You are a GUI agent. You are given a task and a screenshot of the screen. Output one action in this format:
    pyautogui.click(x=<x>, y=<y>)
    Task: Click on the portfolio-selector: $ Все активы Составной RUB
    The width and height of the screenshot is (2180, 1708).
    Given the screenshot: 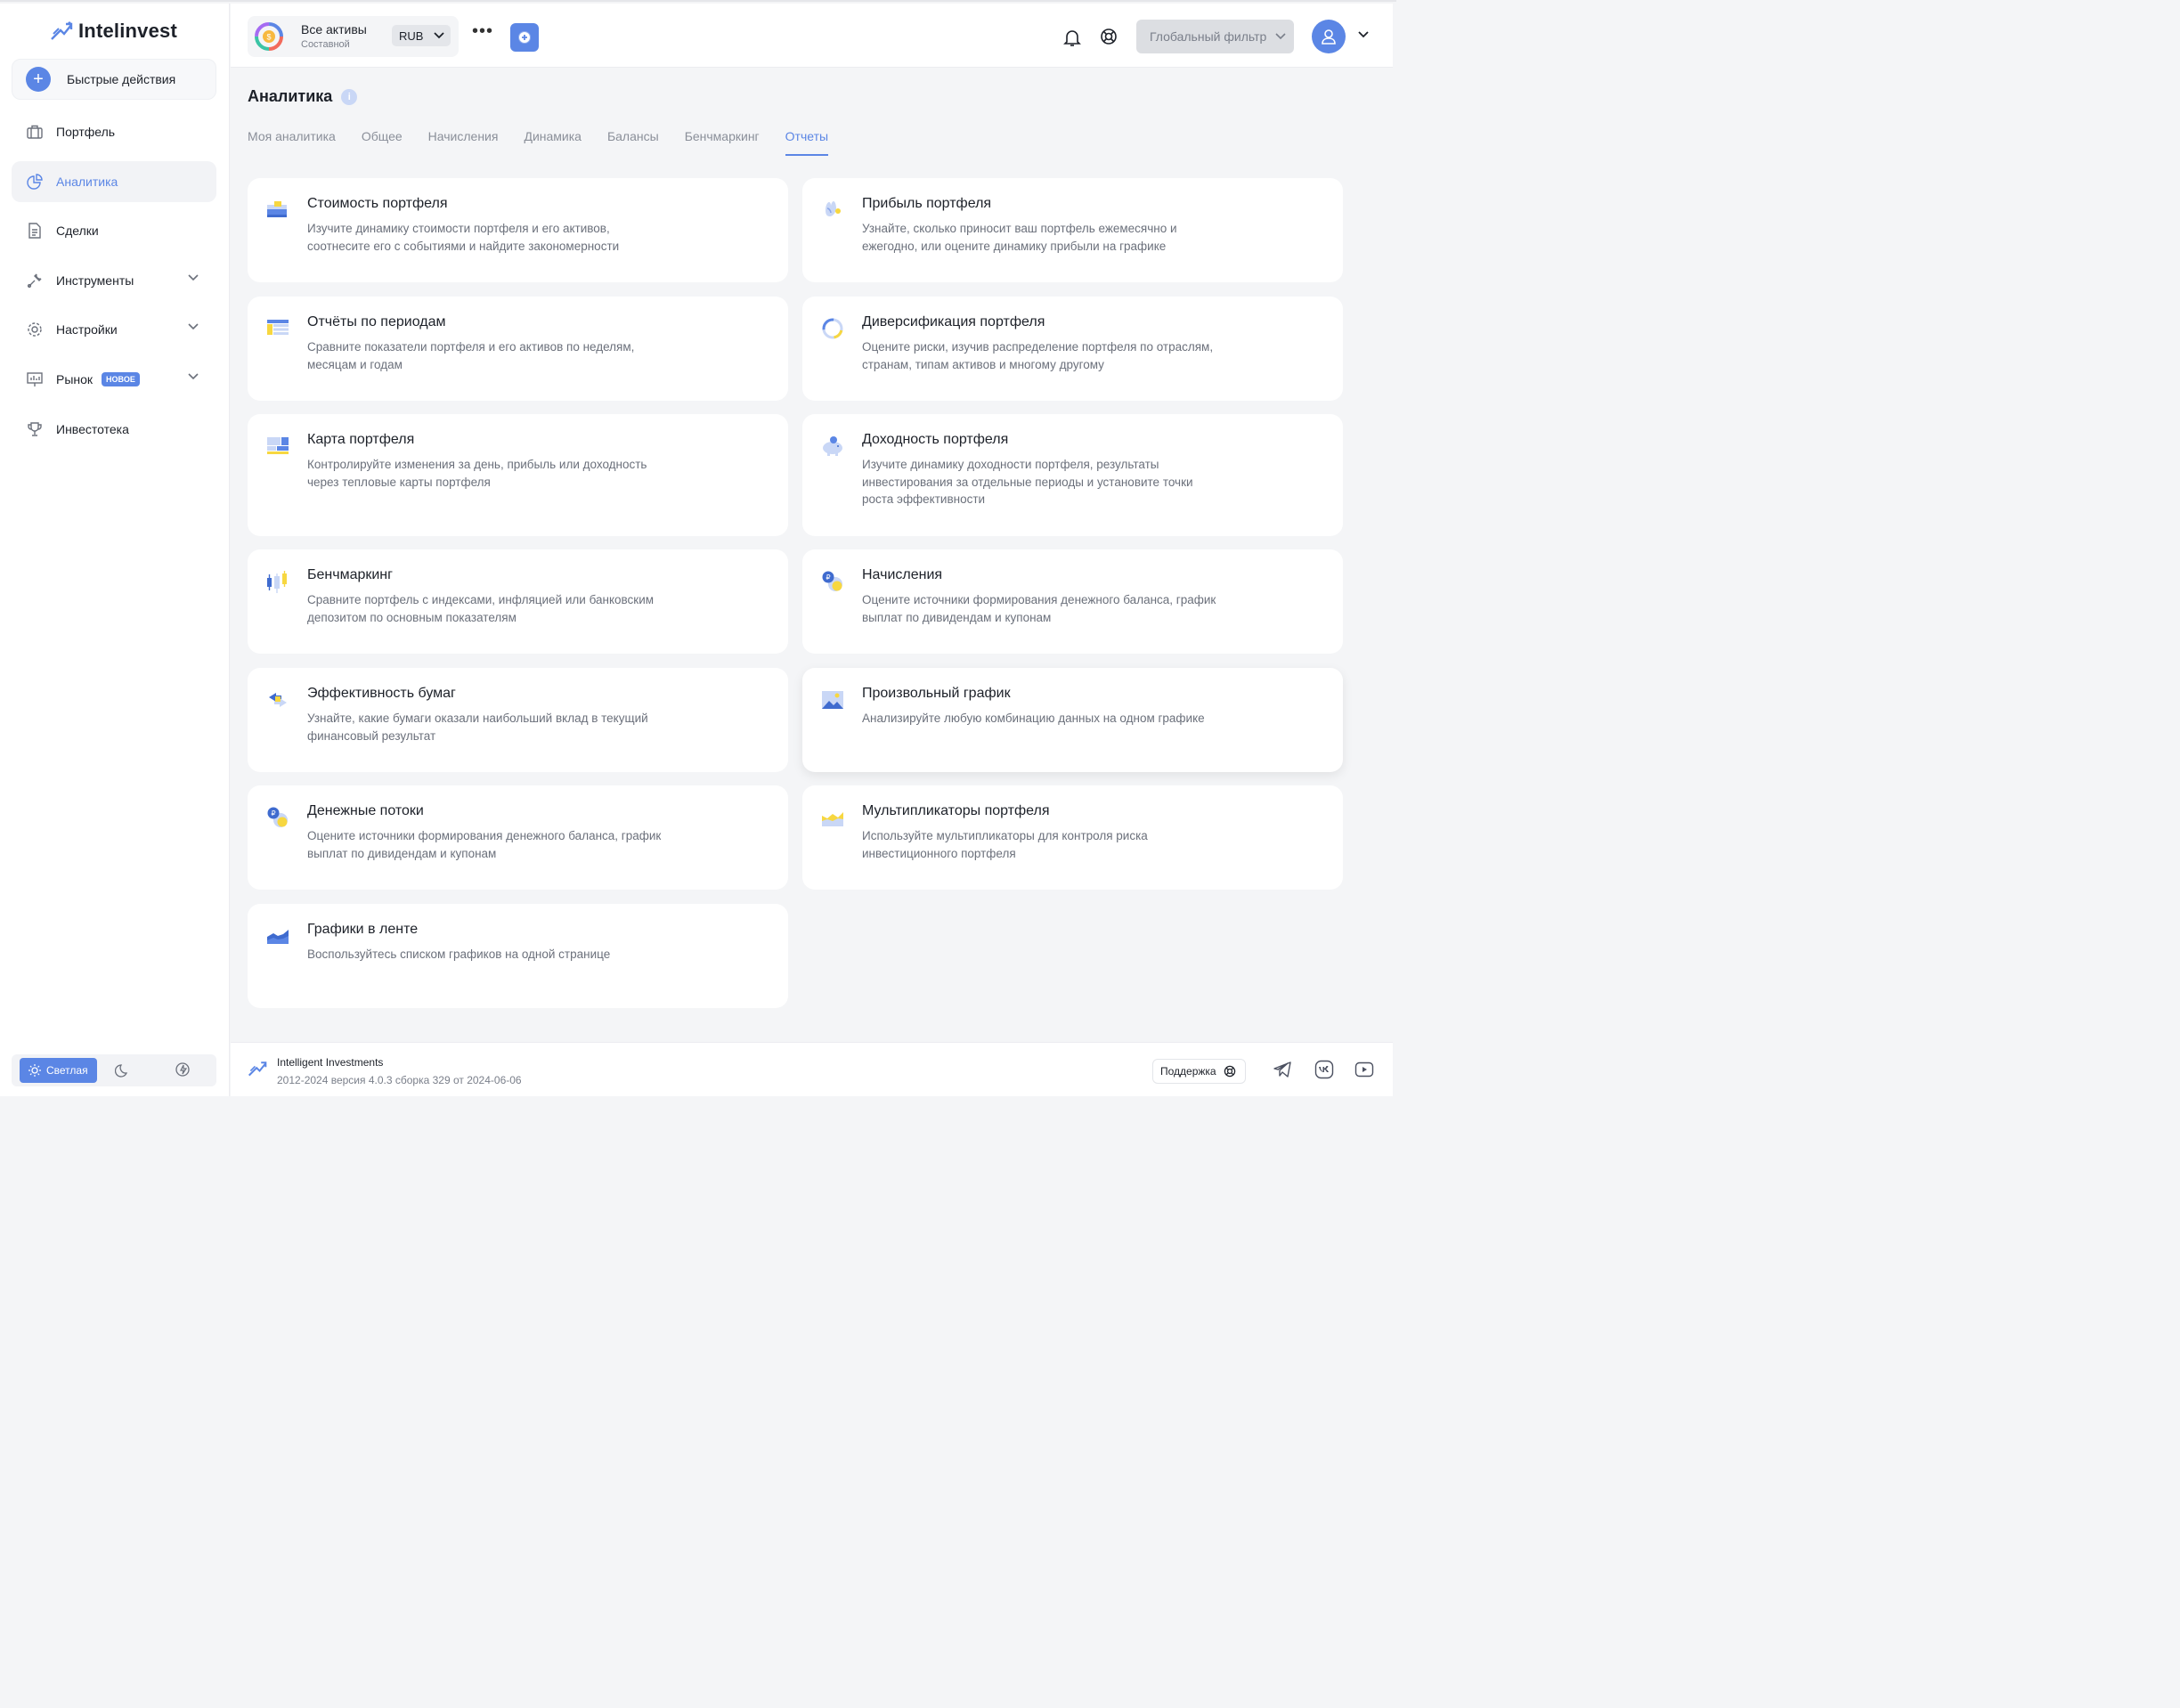 What is the action you would take?
    pyautogui.click(x=353, y=37)
    